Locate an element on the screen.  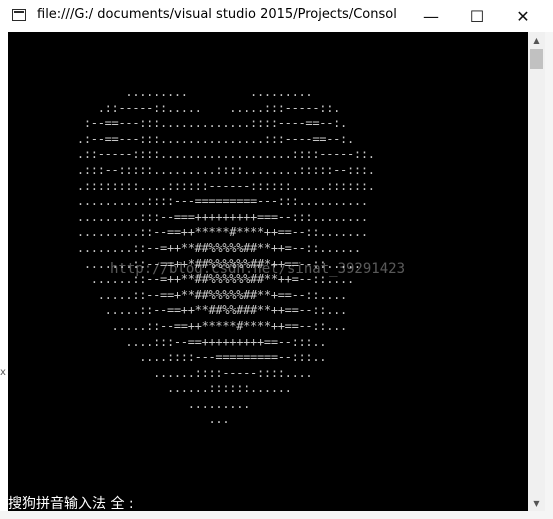
art-line: ....:::--==+++++++++==--:::.. is located at coordinates (198, 341).